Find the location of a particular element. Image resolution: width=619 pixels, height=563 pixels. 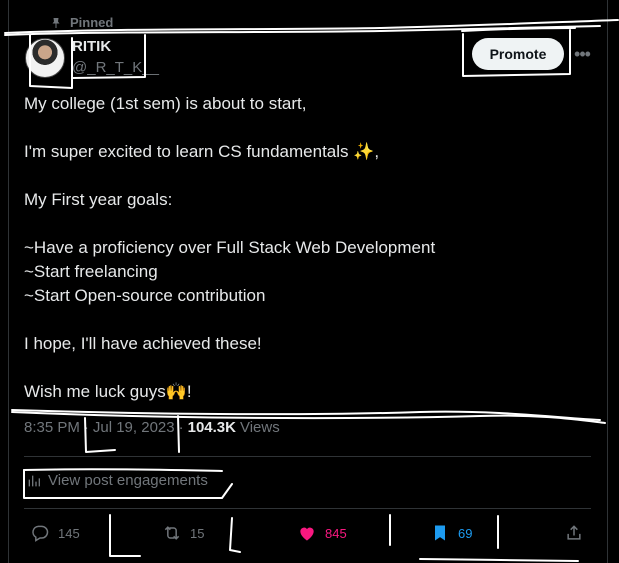

action-bar: 145 15 845 69 is located at coordinates (307, 533).